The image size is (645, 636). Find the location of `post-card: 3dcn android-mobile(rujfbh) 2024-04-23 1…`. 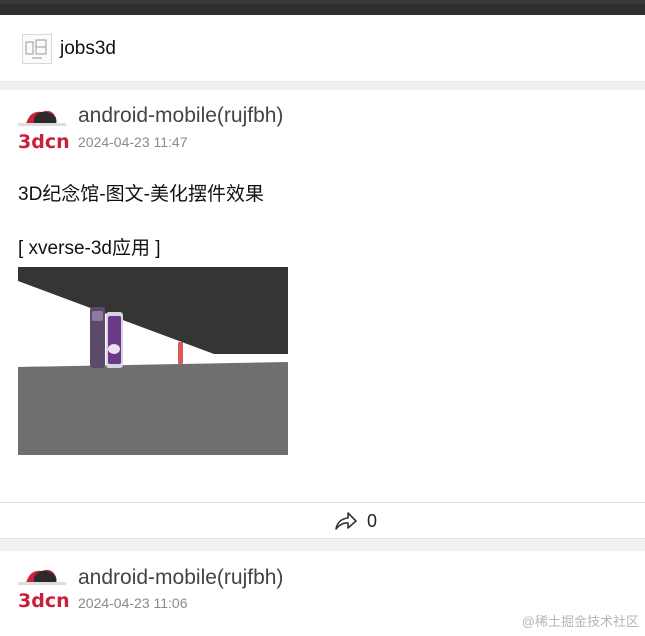

post-card: 3dcn android-mobile(rujfbh) 2024-04-23 1… is located at coordinates (322, 593).